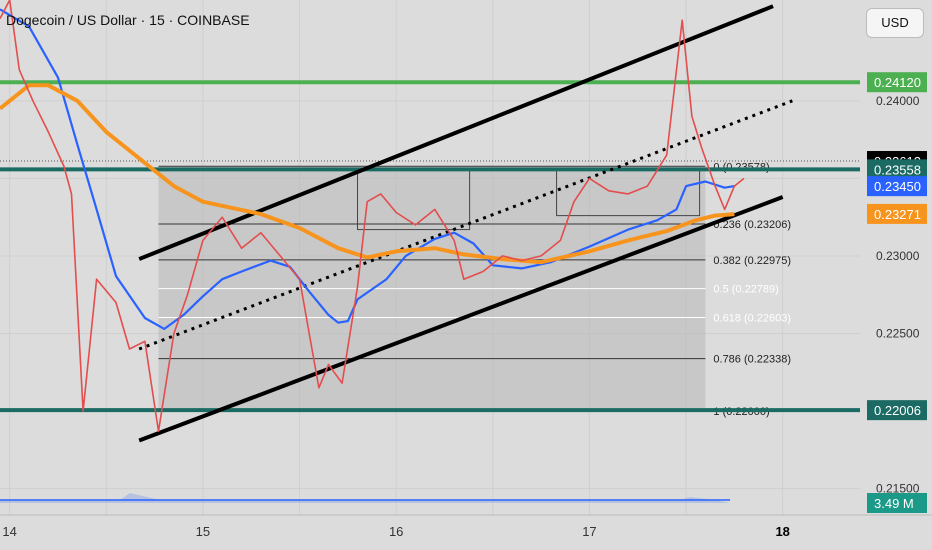 This screenshot has height=550, width=932. Describe the element at coordinates (897, 82) in the screenshot. I see `price-tag-label: 0.24120` at that location.